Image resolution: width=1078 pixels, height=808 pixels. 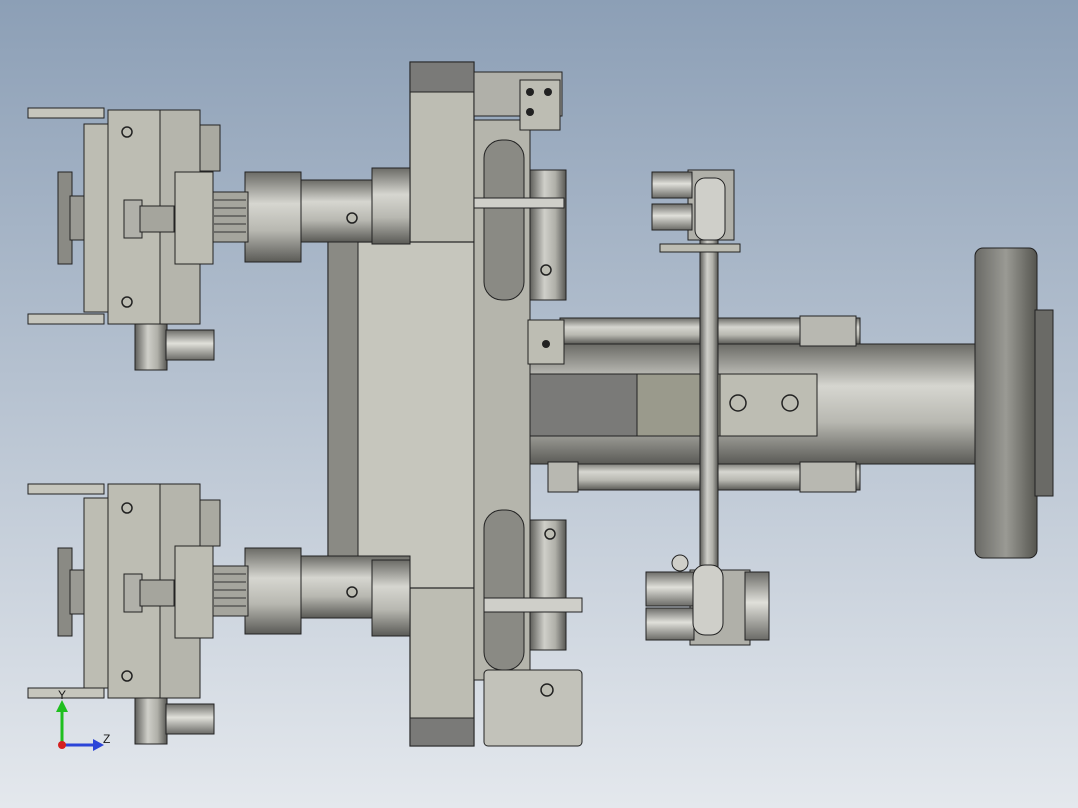 I want to click on mount-plate-bottom-cap, so click(x=442, y=732).